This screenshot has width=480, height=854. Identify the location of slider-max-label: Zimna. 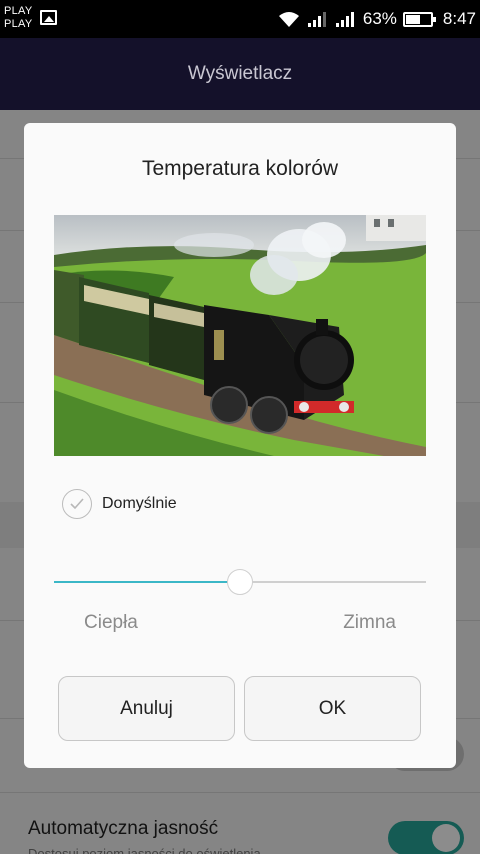
(369, 622).